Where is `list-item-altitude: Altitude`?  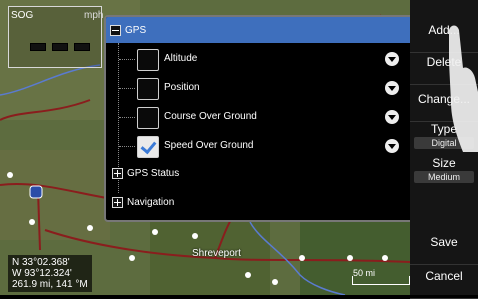 list-item-altitude: Altitude is located at coordinates (259, 59).